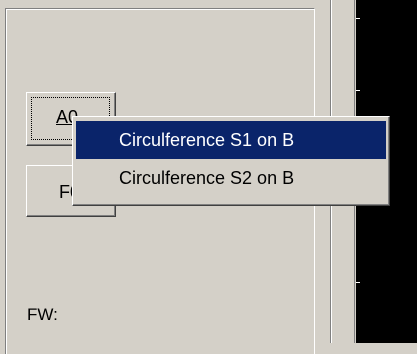  Describe the element at coordinates (42, 314) in the screenshot. I see `fw-label: FW:` at that location.